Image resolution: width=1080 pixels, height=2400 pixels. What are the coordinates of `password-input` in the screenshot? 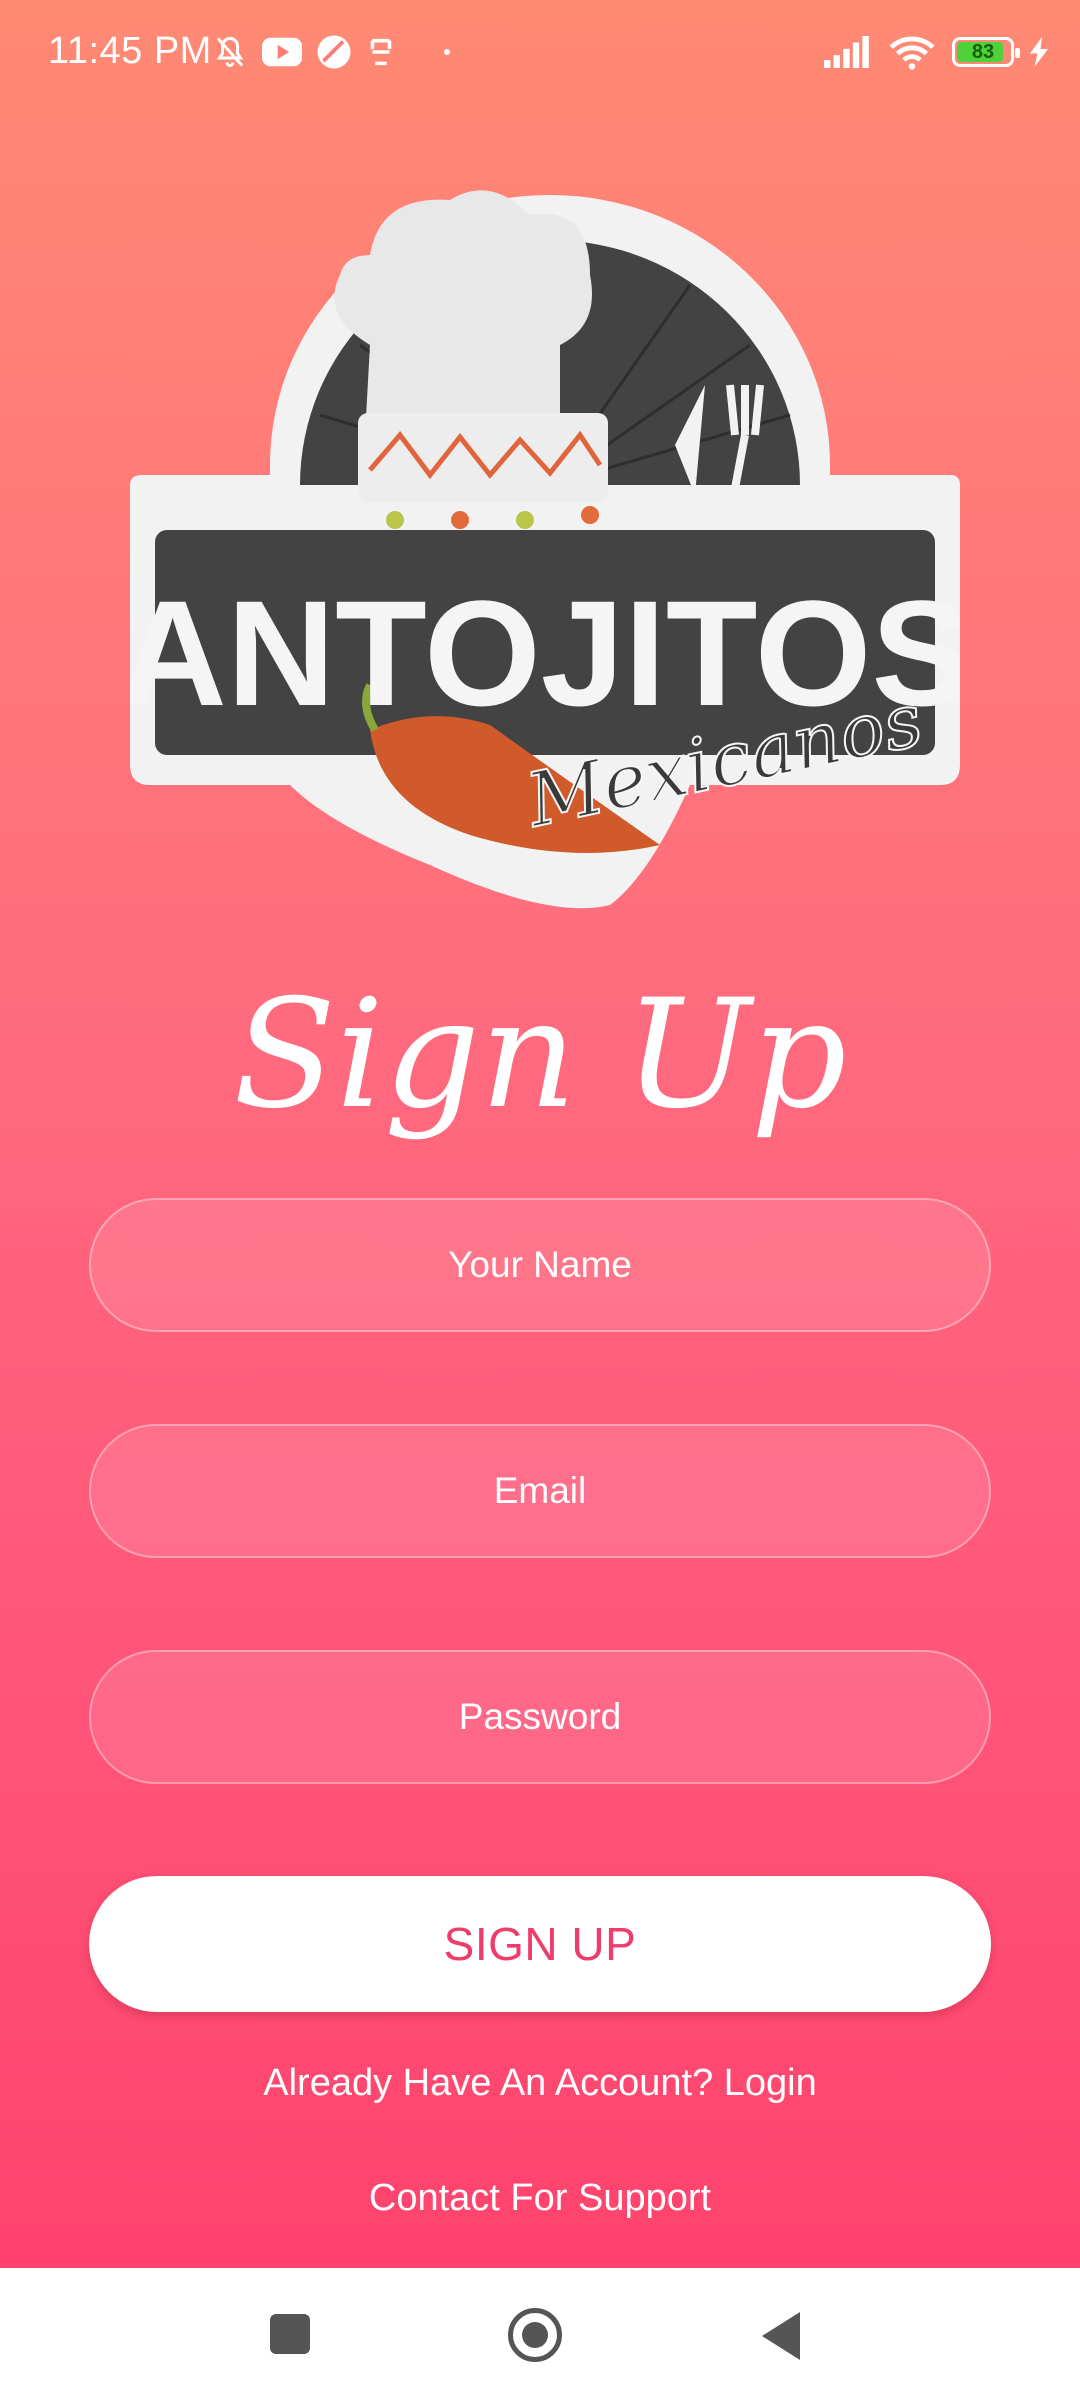 It's located at (540, 1717).